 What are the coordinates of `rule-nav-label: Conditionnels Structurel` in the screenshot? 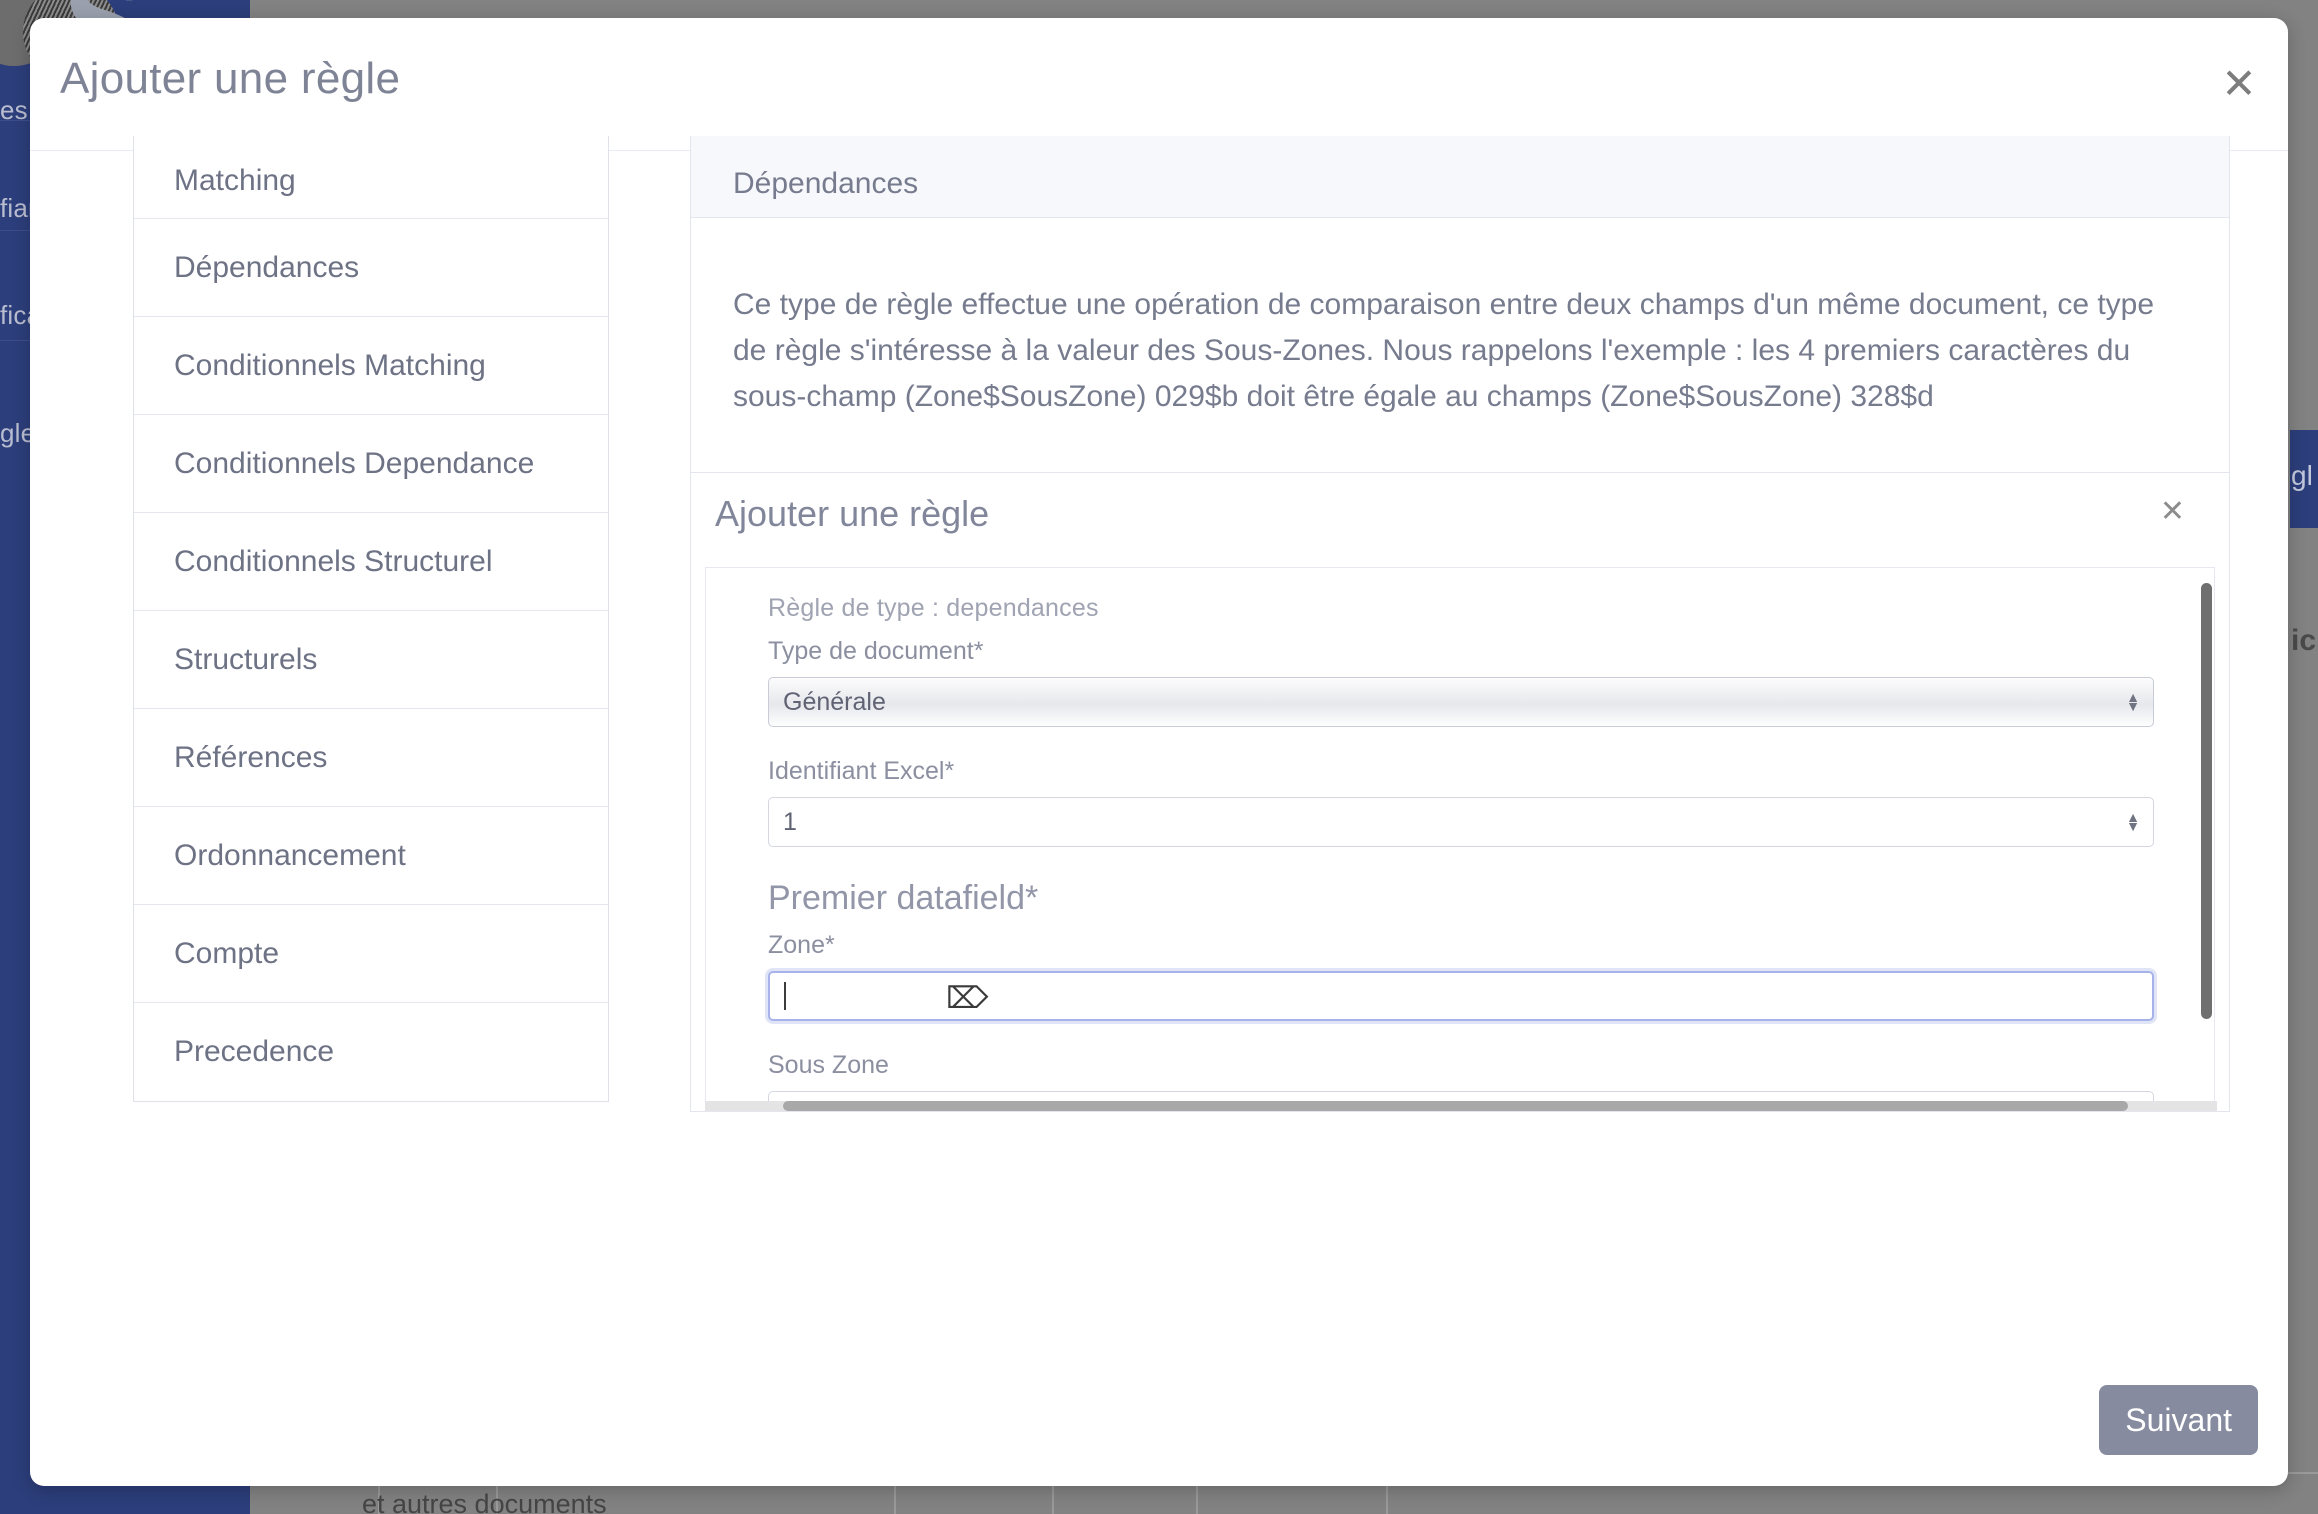 It's located at (333, 561).